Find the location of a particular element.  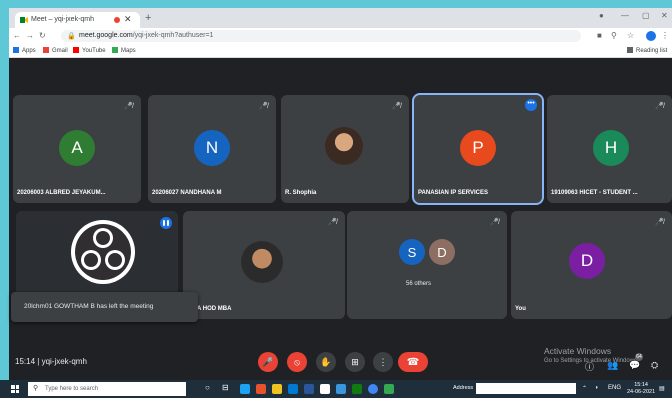

mic-toggle-button: 🎤 is located at coordinates (268, 362).